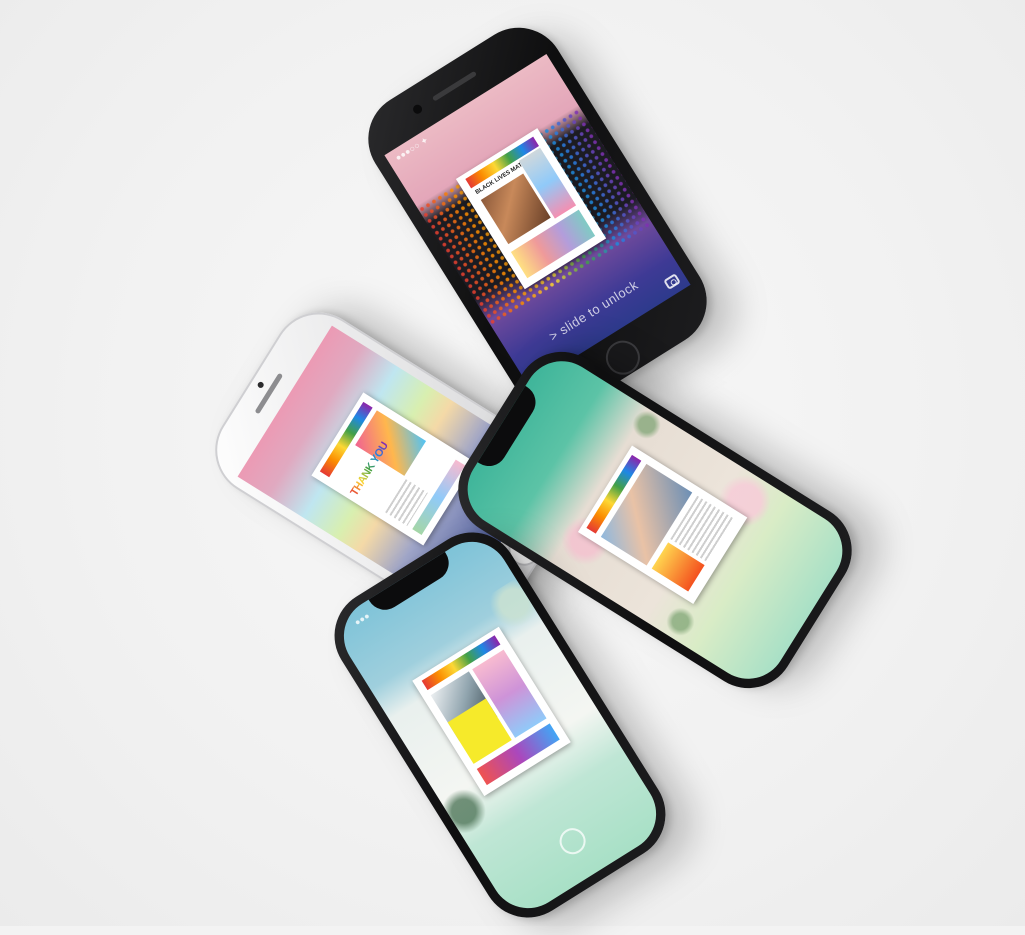  What do you see at coordinates (672, 281) in the screenshot?
I see `camera-icon` at bounding box center [672, 281].